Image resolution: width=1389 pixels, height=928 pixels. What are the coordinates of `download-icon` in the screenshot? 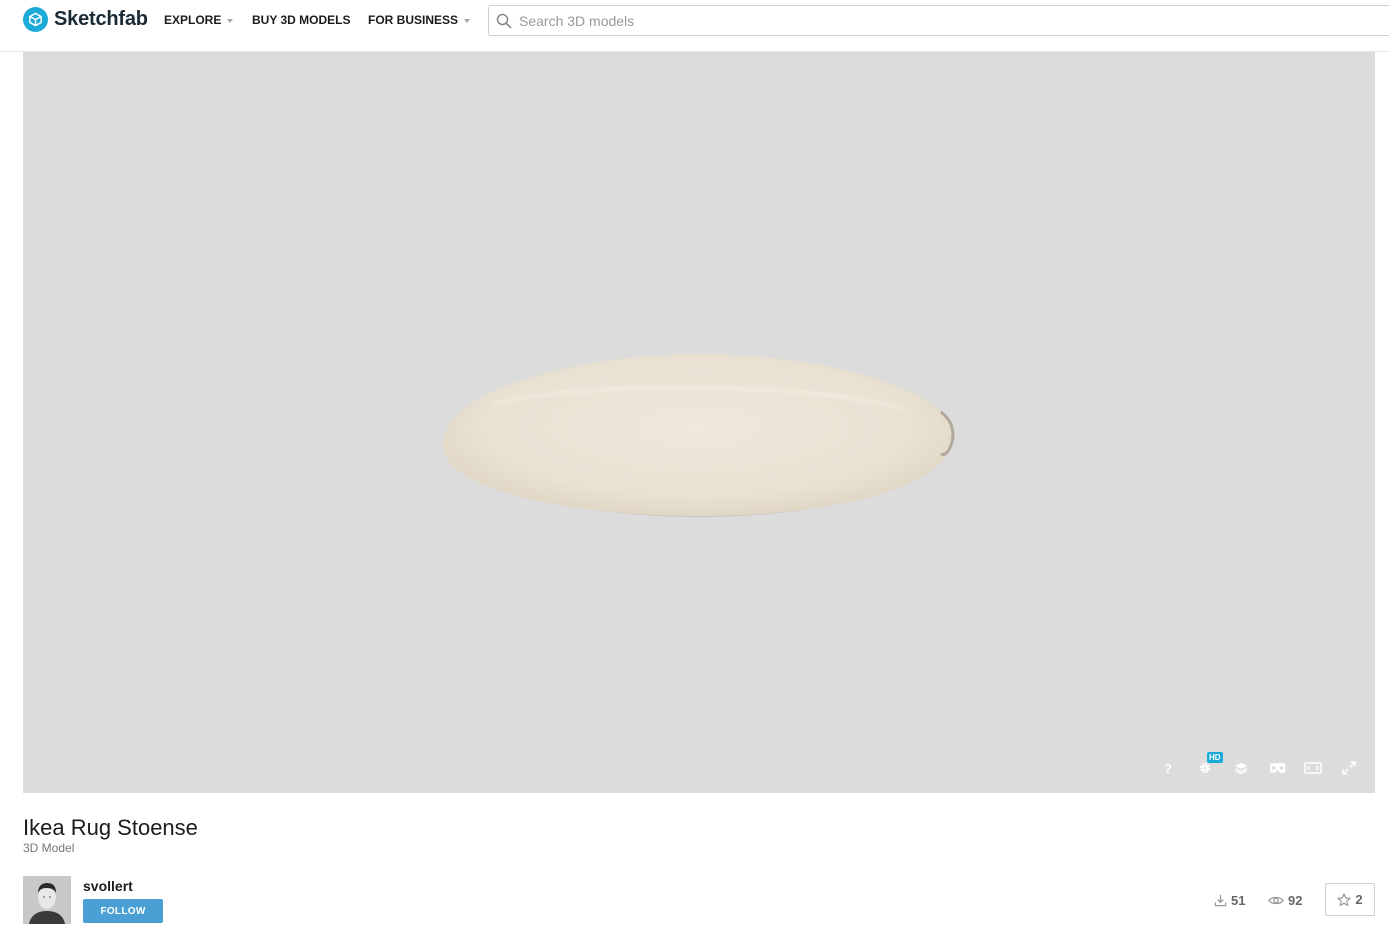 It's located at (1220, 900).